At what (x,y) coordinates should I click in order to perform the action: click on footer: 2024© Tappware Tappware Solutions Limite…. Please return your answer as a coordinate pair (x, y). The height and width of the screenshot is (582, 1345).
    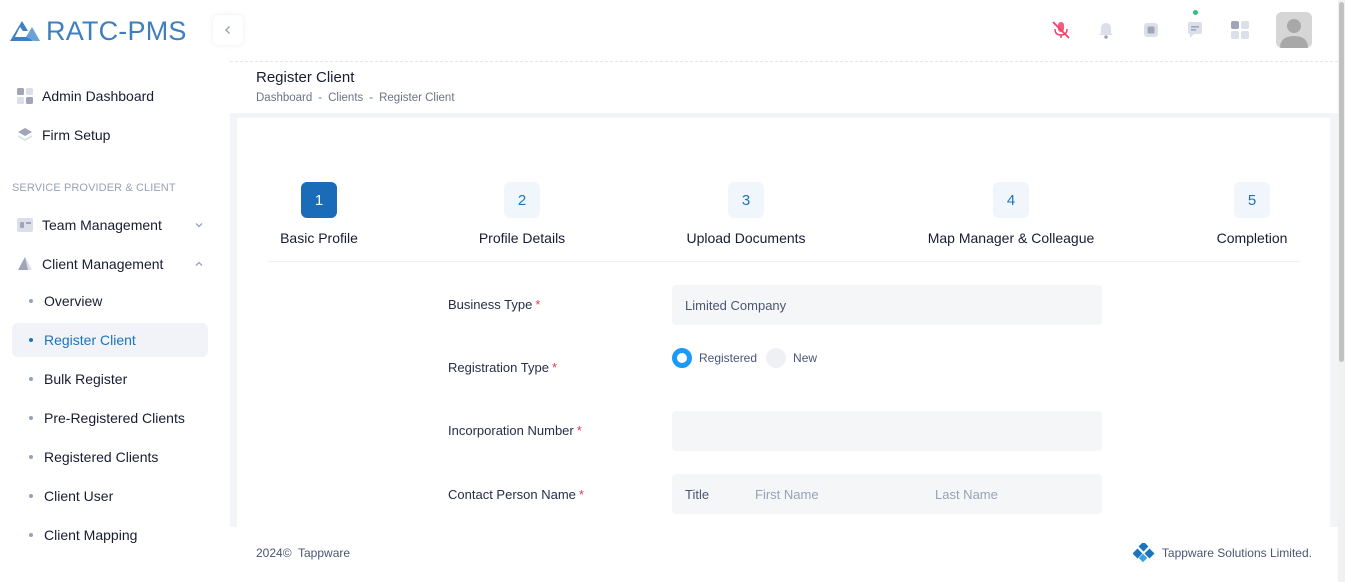
    Looking at the image, I should click on (784, 554).